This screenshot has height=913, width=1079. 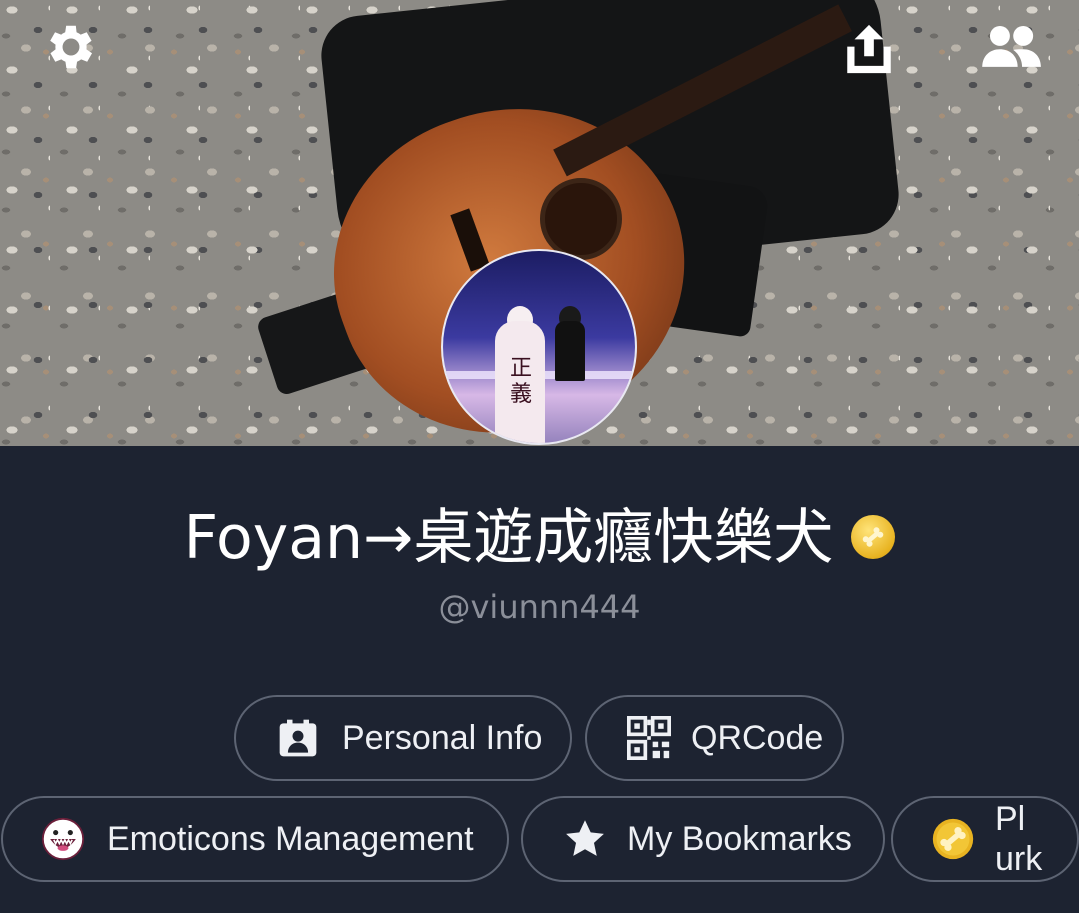 What do you see at coordinates (585, 839) in the screenshot?
I see `star-icon` at bounding box center [585, 839].